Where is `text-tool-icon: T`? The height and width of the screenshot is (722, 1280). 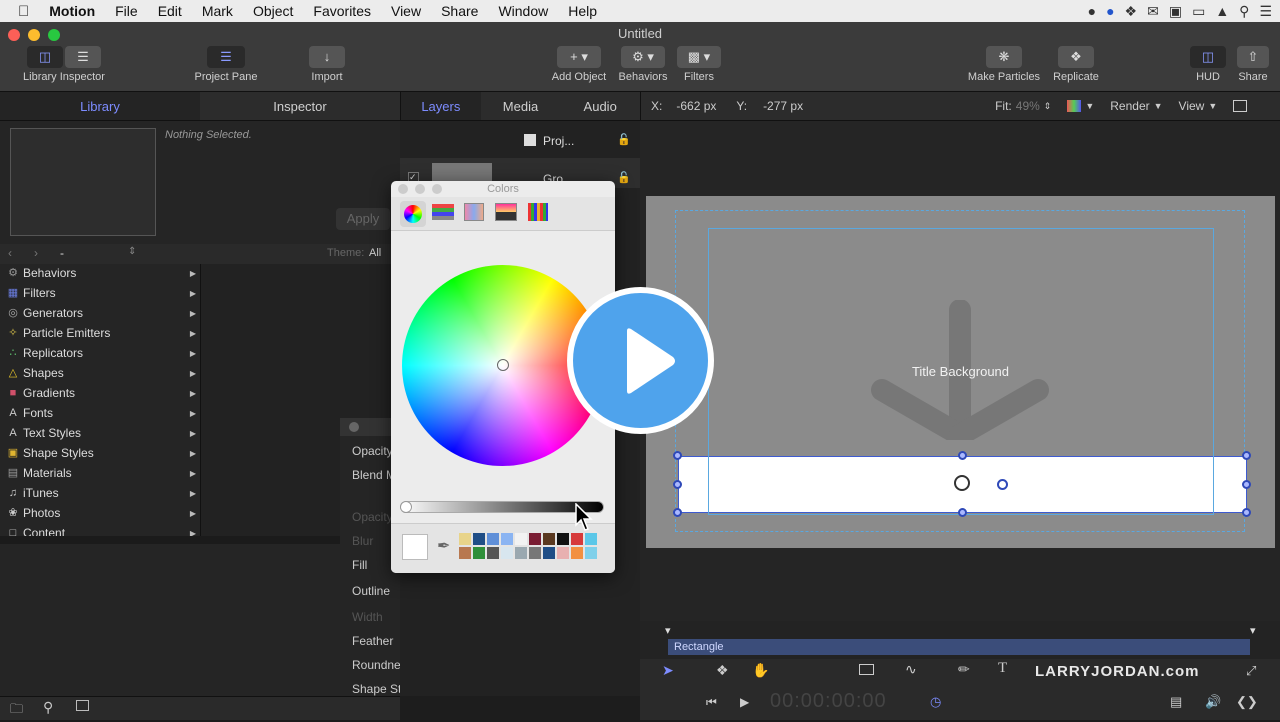 text-tool-icon: T is located at coordinates (1002, 668).